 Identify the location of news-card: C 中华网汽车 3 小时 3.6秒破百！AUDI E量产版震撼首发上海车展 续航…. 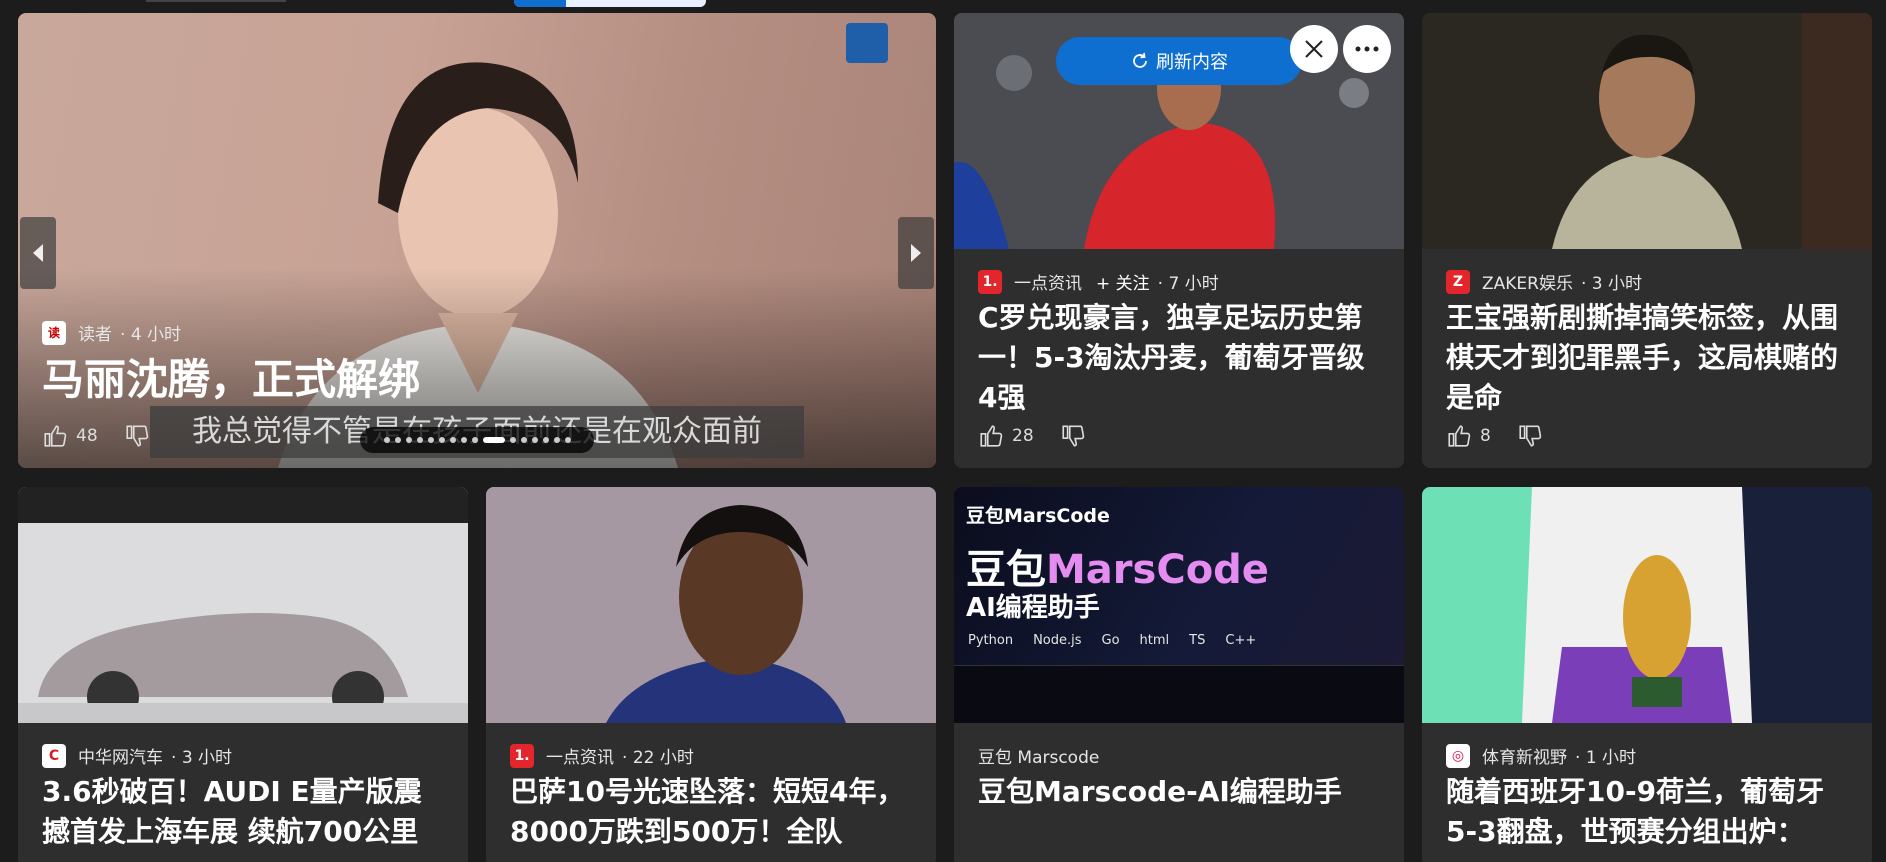
(243, 674).